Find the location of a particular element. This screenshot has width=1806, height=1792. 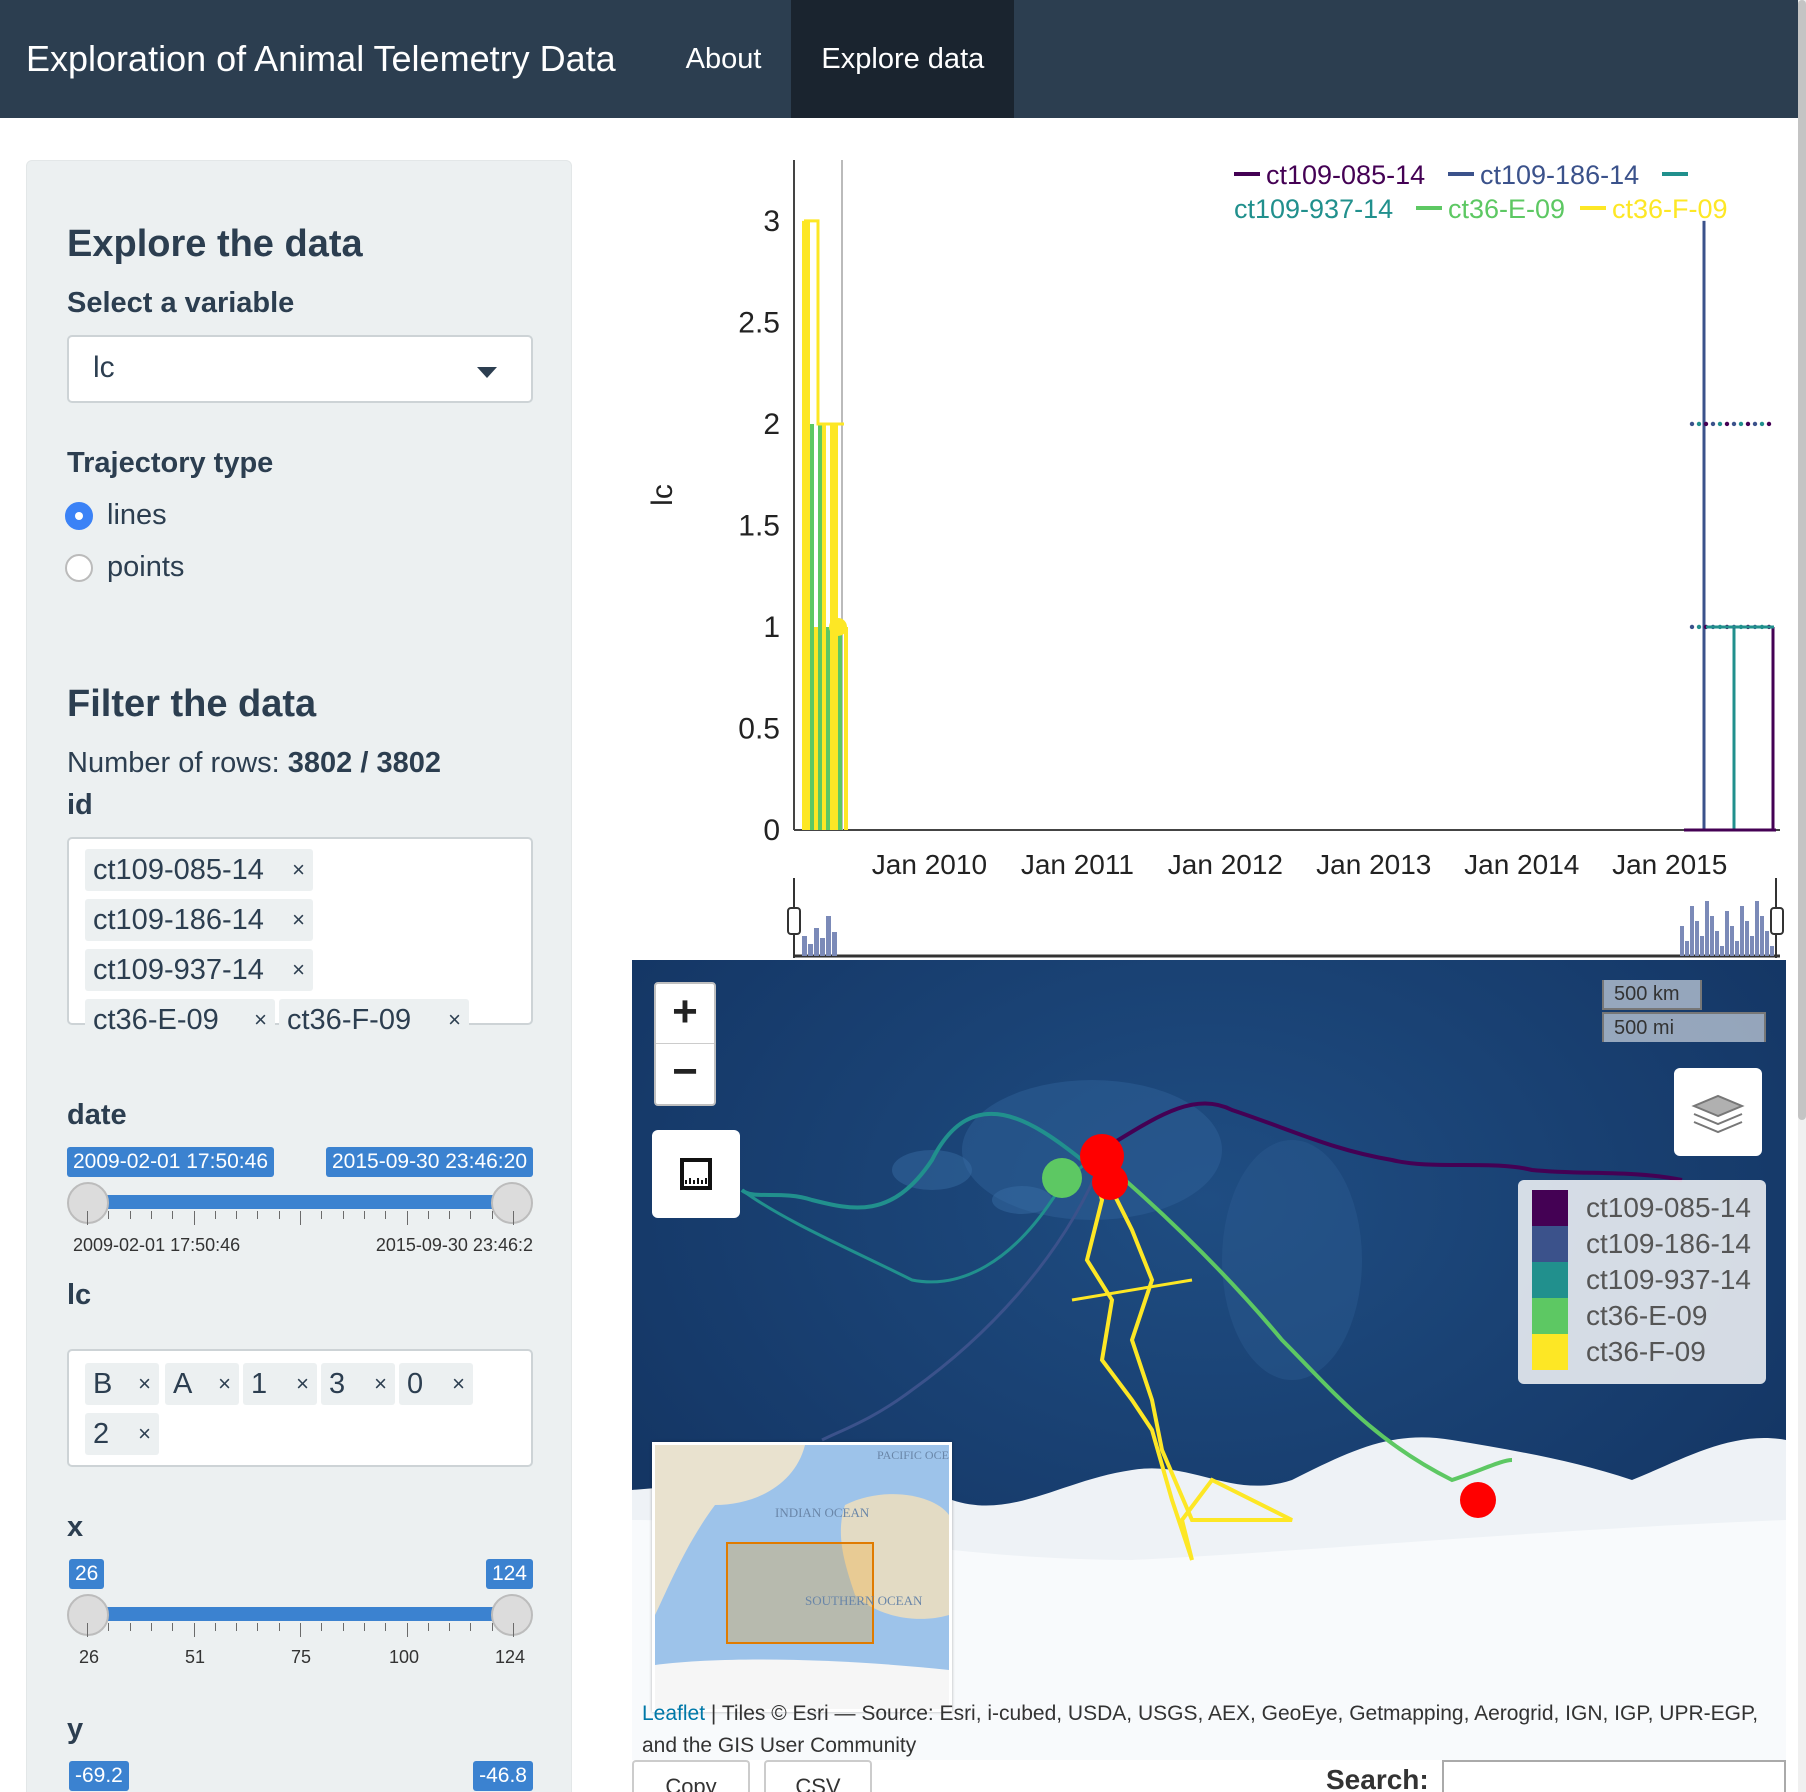

lc-label: lc is located at coordinates (79, 1295).